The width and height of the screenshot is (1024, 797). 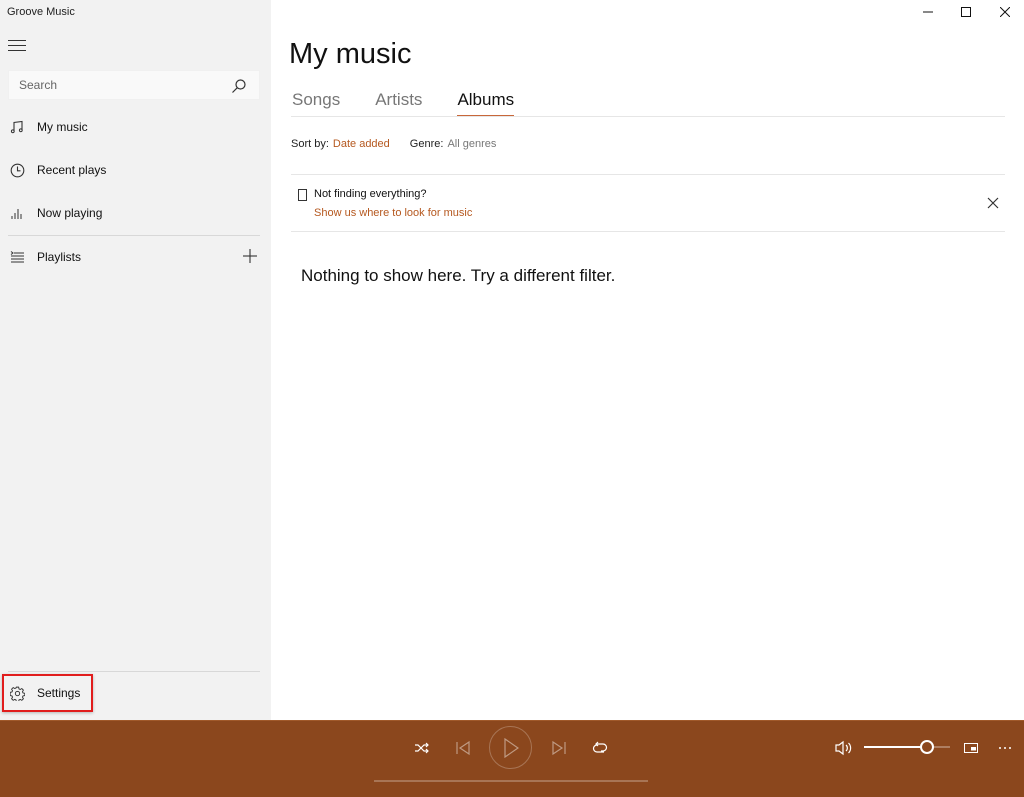 What do you see at coordinates (648, 231) in the screenshot?
I see `banner-divider-bottom` at bounding box center [648, 231].